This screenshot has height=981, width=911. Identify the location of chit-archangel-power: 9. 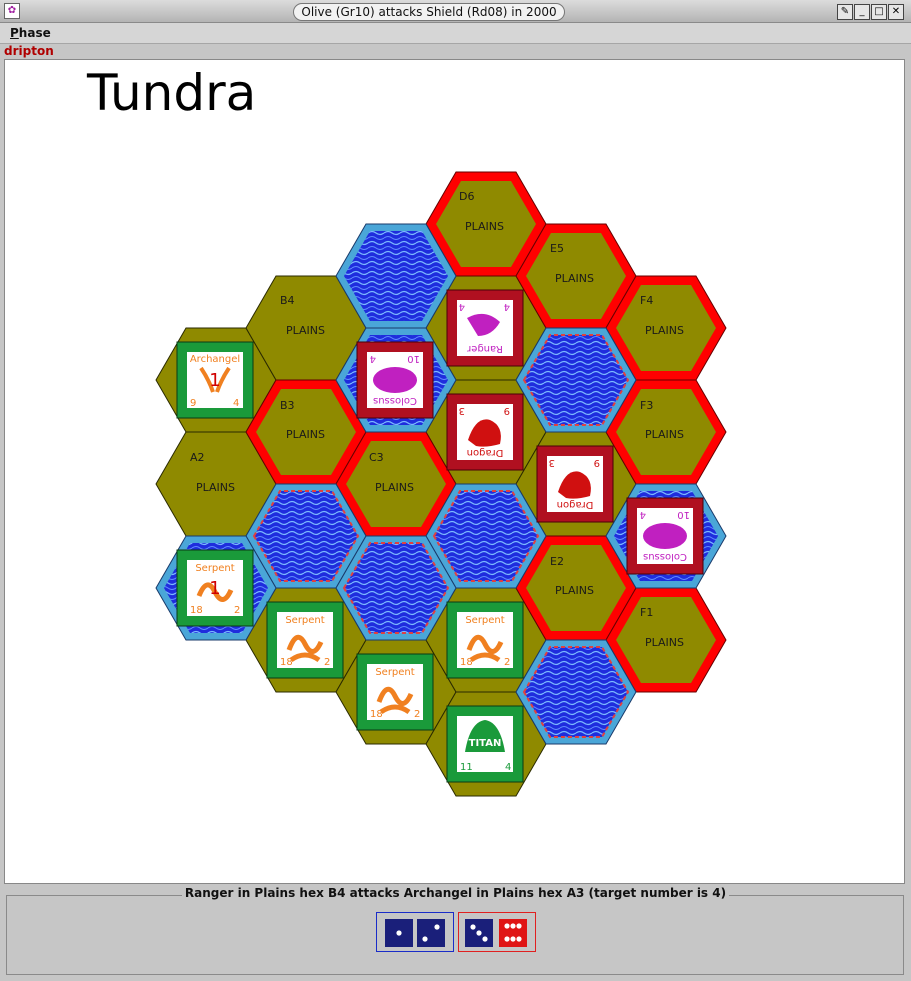
(193, 403).